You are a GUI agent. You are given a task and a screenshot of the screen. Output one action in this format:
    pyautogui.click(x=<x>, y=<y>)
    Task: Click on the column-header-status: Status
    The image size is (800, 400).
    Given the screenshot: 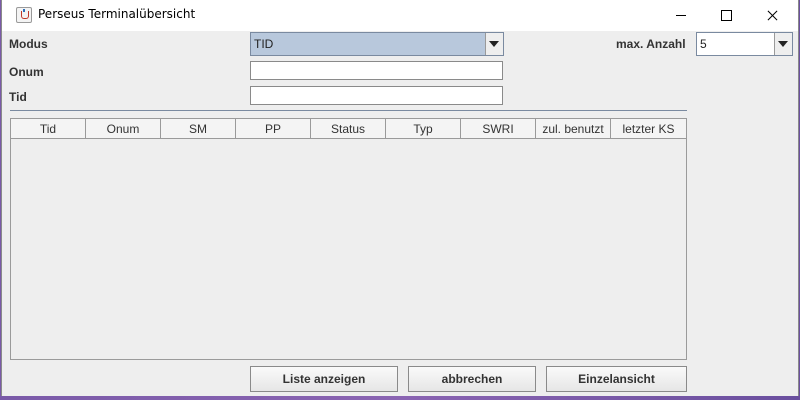 What is the action you would take?
    pyautogui.click(x=348, y=129)
    